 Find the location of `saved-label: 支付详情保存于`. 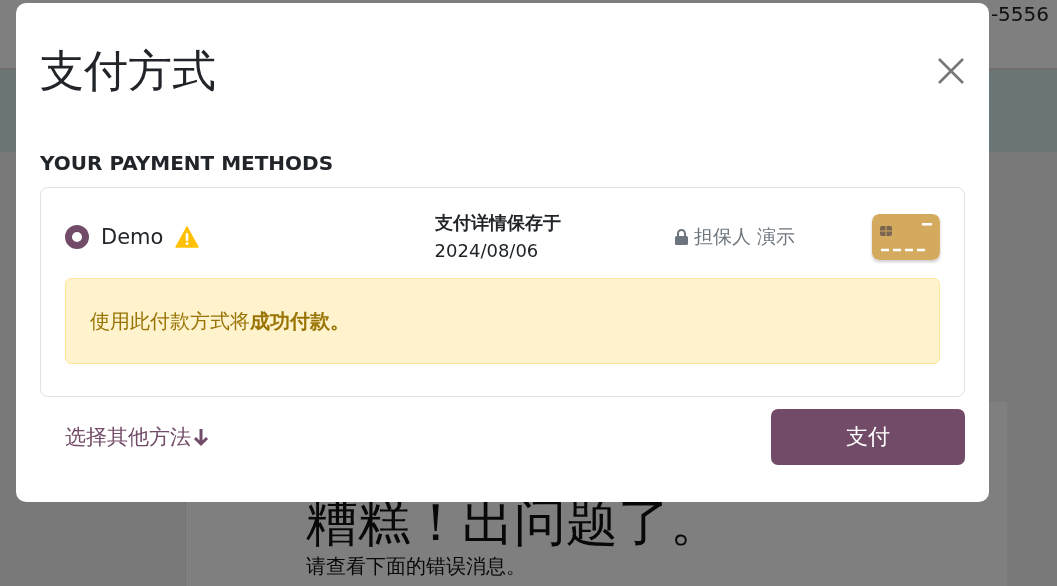

saved-label: 支付详情保存于 is located at coordinates (498, 223).